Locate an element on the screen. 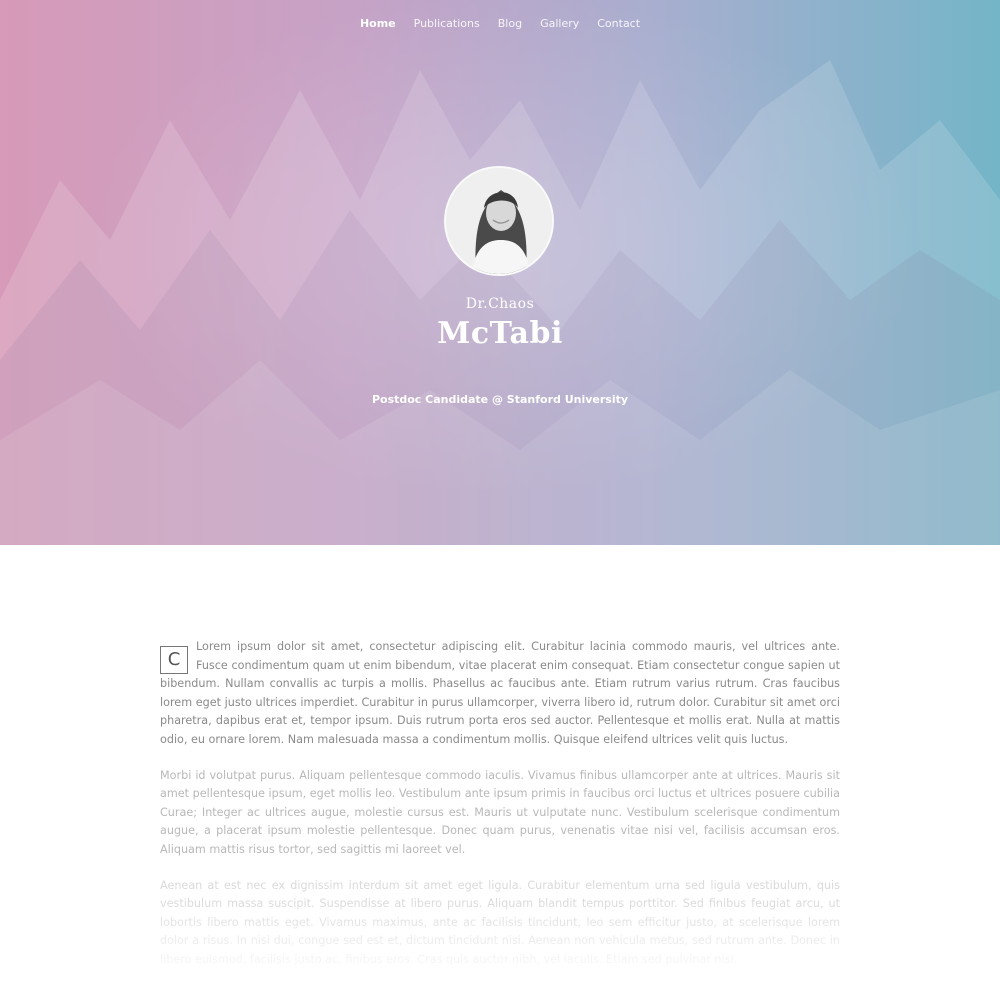 Image resolution: width=1000 pixels, height=1000 pixels. nav-publications: Publications is located at coordinates (447, 24).